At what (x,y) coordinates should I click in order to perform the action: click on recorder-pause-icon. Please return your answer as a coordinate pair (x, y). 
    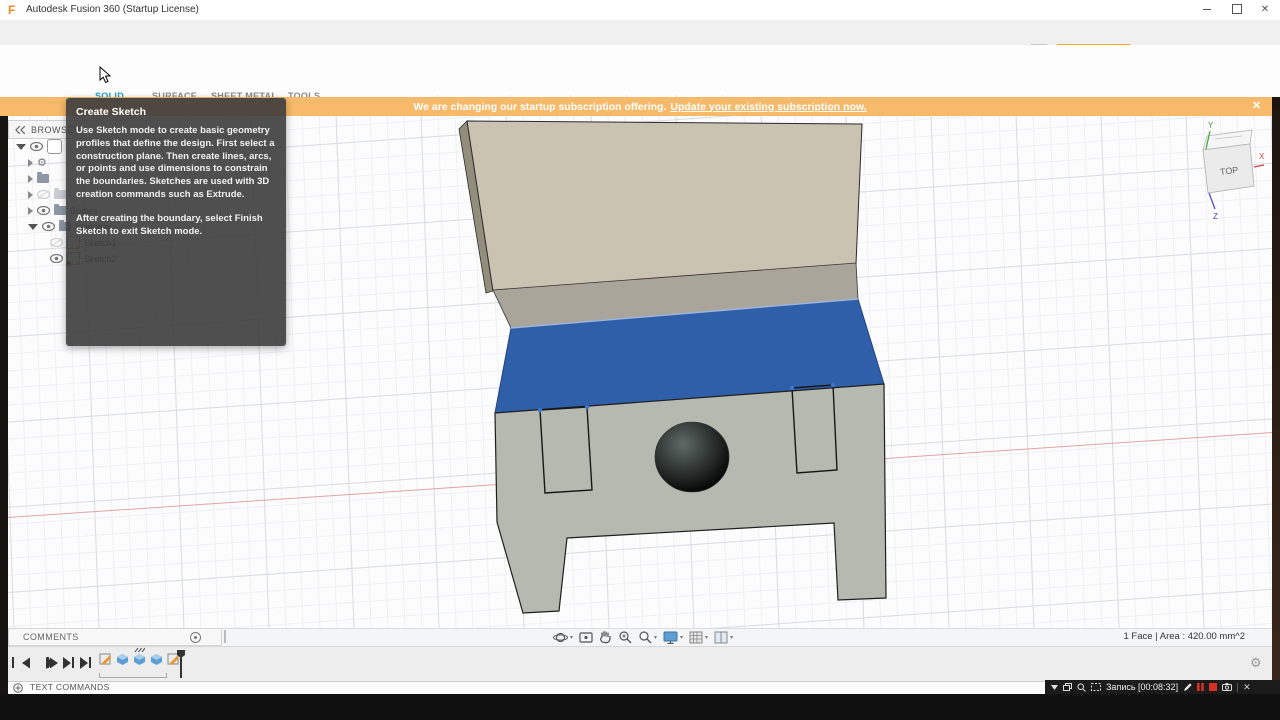
    Looking at the image, I should click on (1200, 687).